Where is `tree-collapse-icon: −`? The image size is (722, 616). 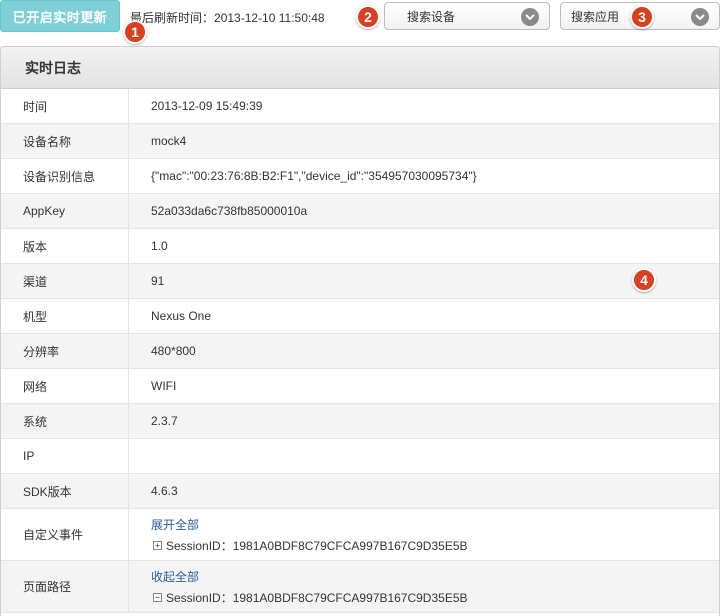
tree-collapse-icon: − is located at coordinates (157, 597).